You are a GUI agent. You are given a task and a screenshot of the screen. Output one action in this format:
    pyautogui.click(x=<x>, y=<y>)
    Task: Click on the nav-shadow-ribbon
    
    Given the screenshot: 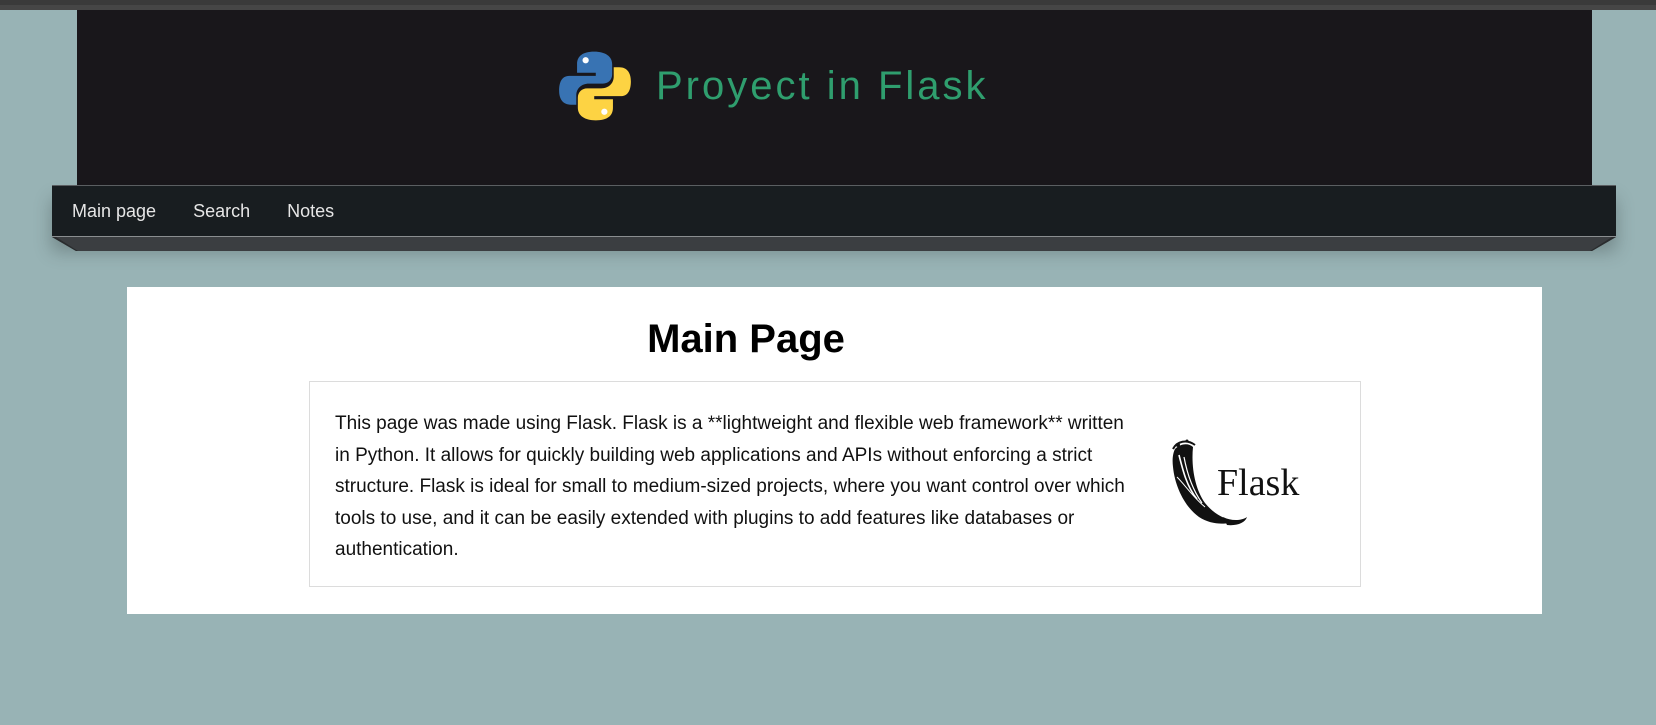 What is the action you would take?
    pyautogui.click(x=834, y=244)
    